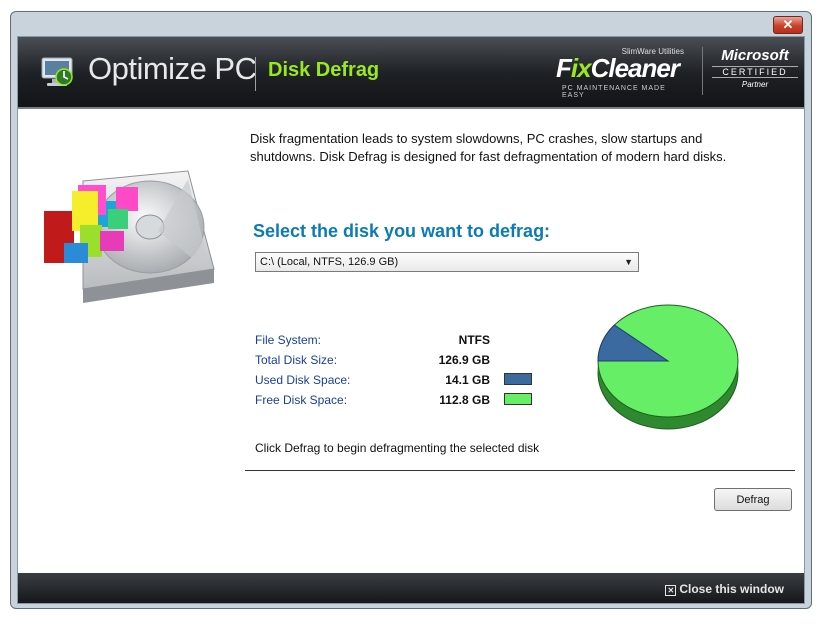  I want to click on logo-divider, so click(702, 71).